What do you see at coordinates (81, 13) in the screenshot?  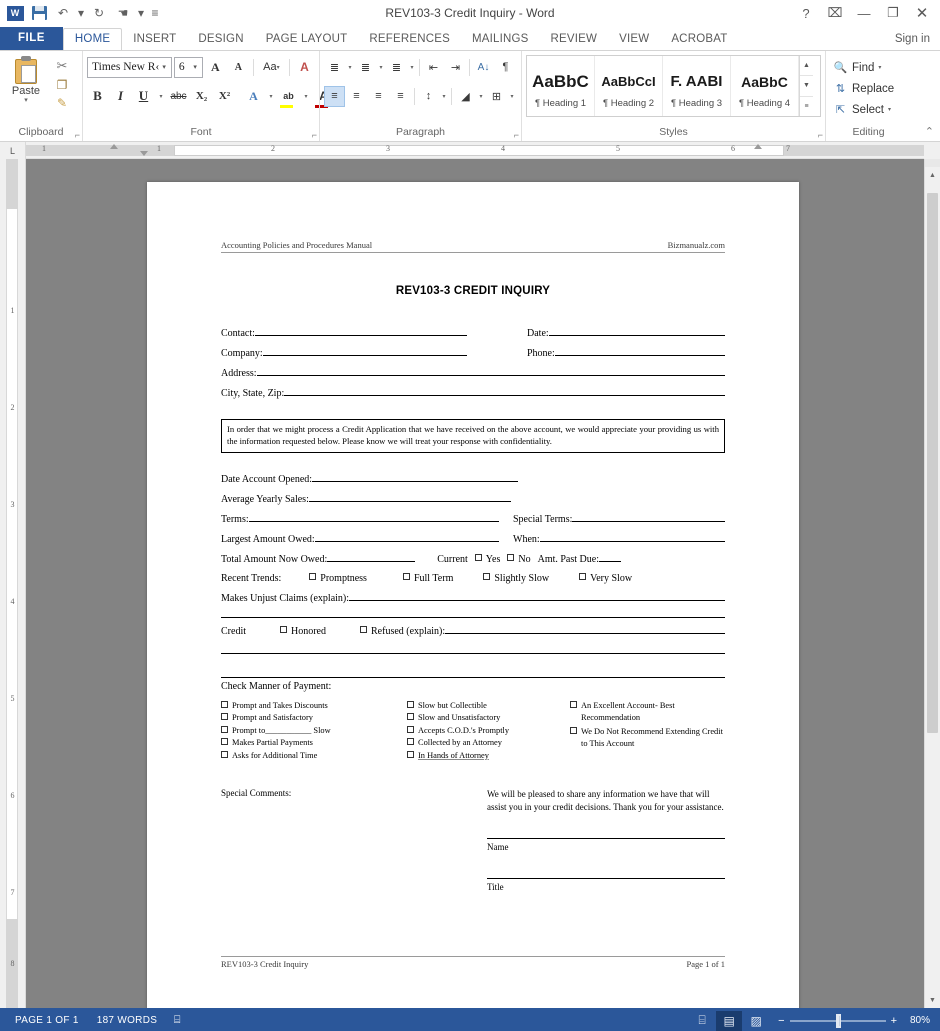 I see `undo-dropdown-icon: ▾` at bounding box center [81, 13].